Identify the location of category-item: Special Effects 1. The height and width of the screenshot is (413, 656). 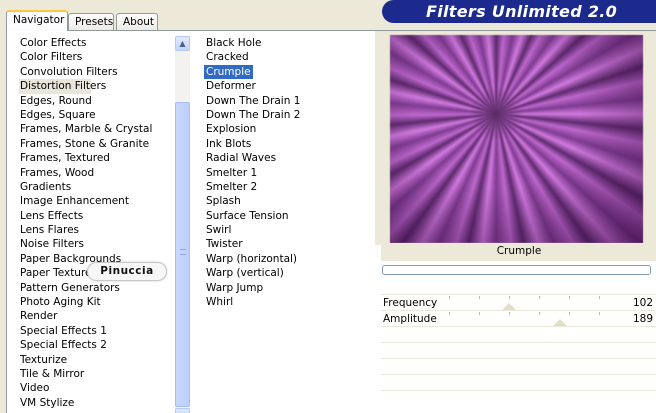
(99, 331).